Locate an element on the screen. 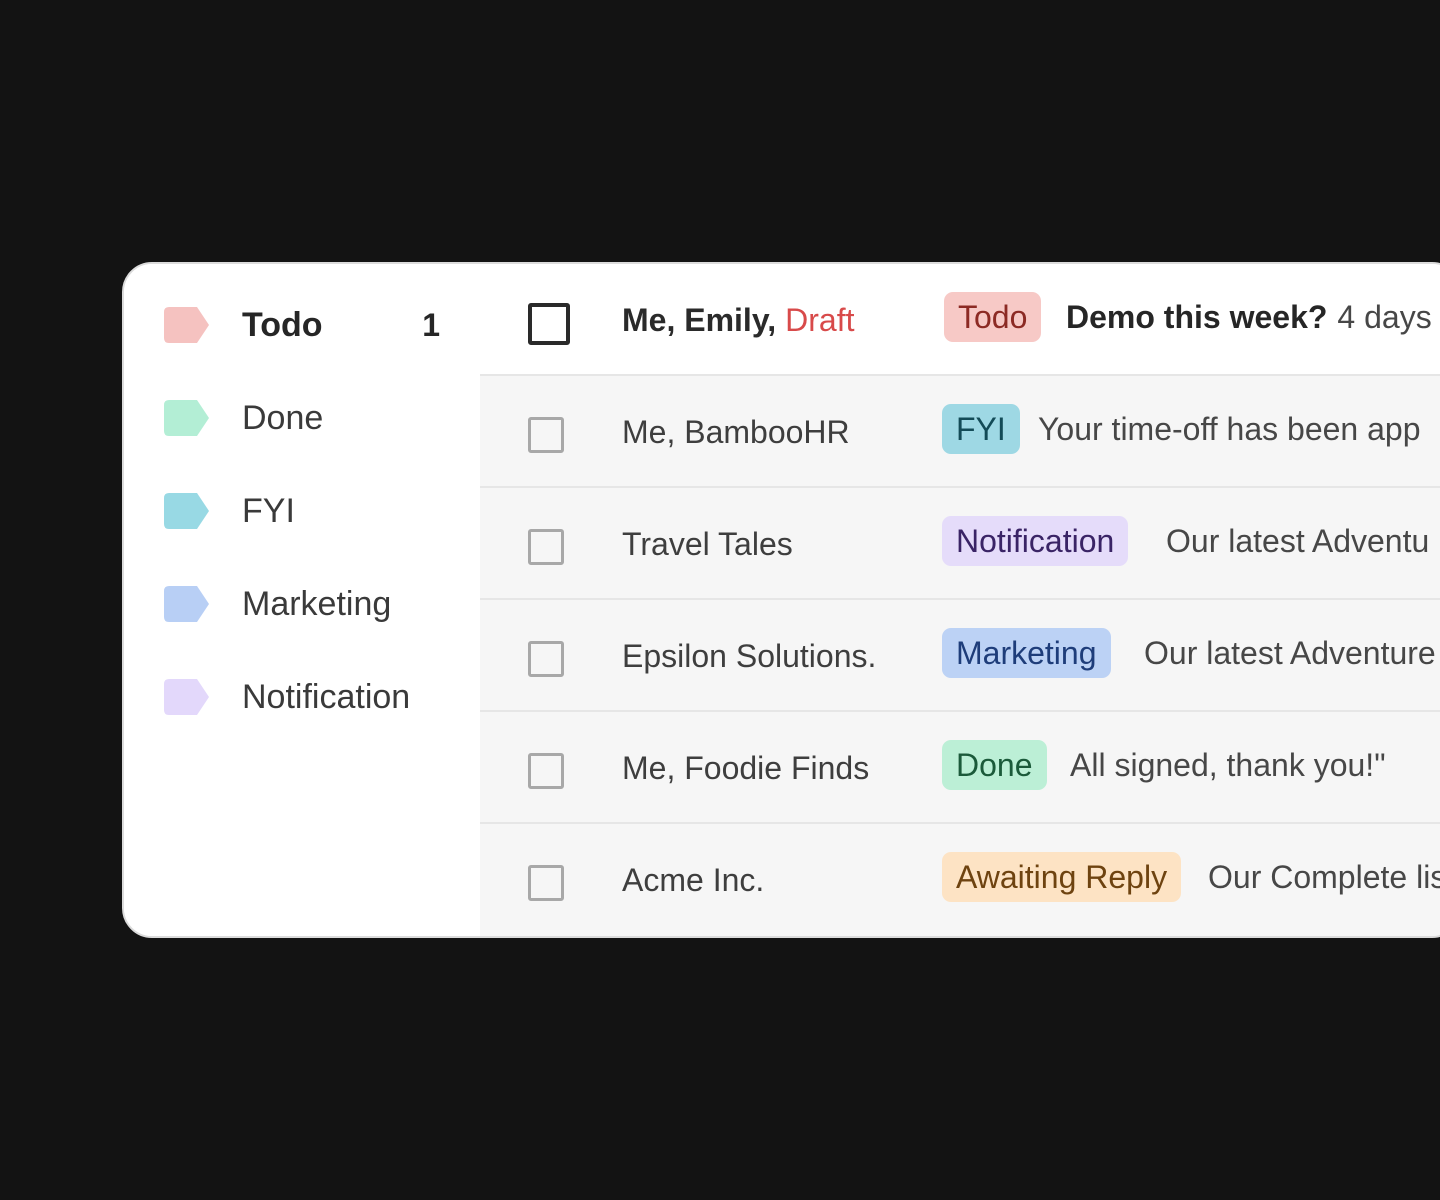 This screenshot has width=1440, height=1200. label-badge: Todo is located at coordinates (993, 317).